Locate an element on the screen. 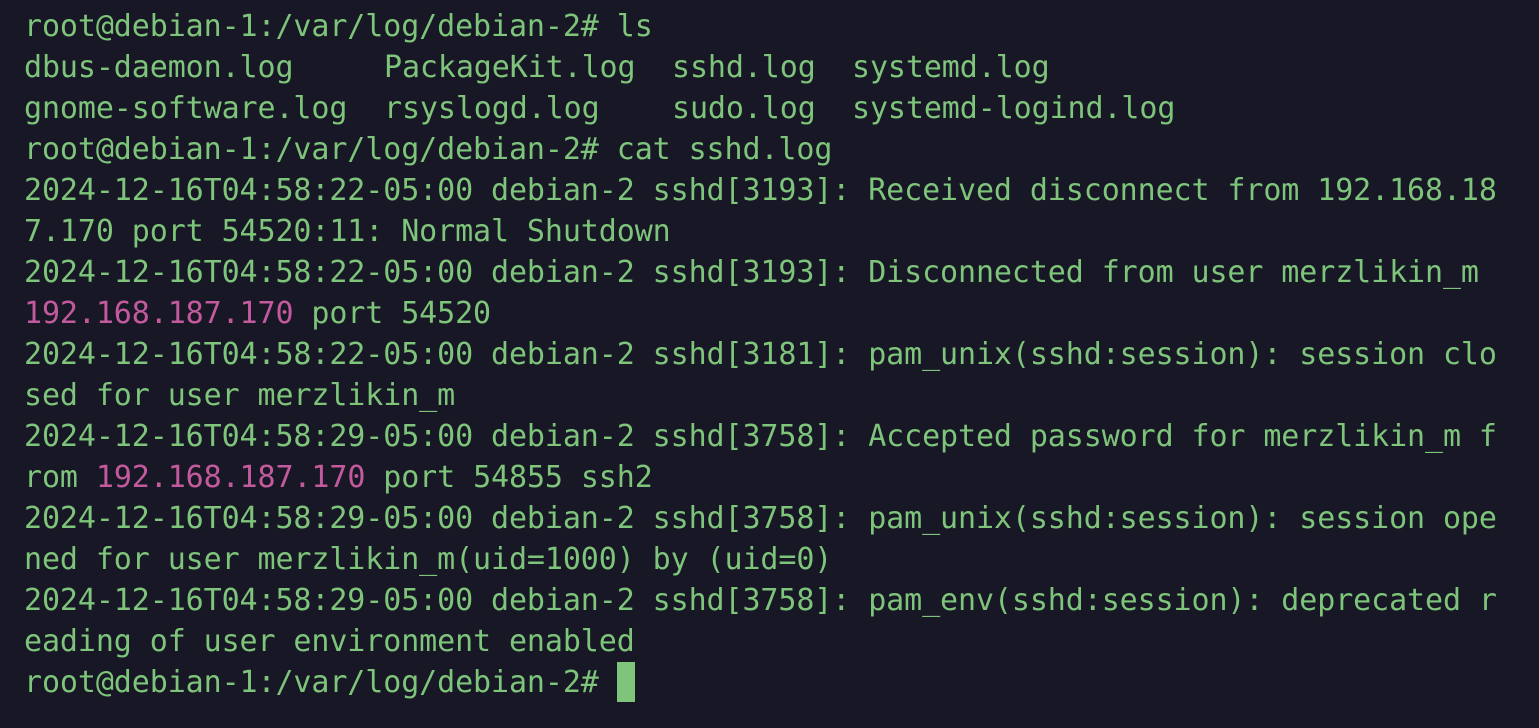  log-text: sed for user merzlikin_m is located at coordinates (240, 395).